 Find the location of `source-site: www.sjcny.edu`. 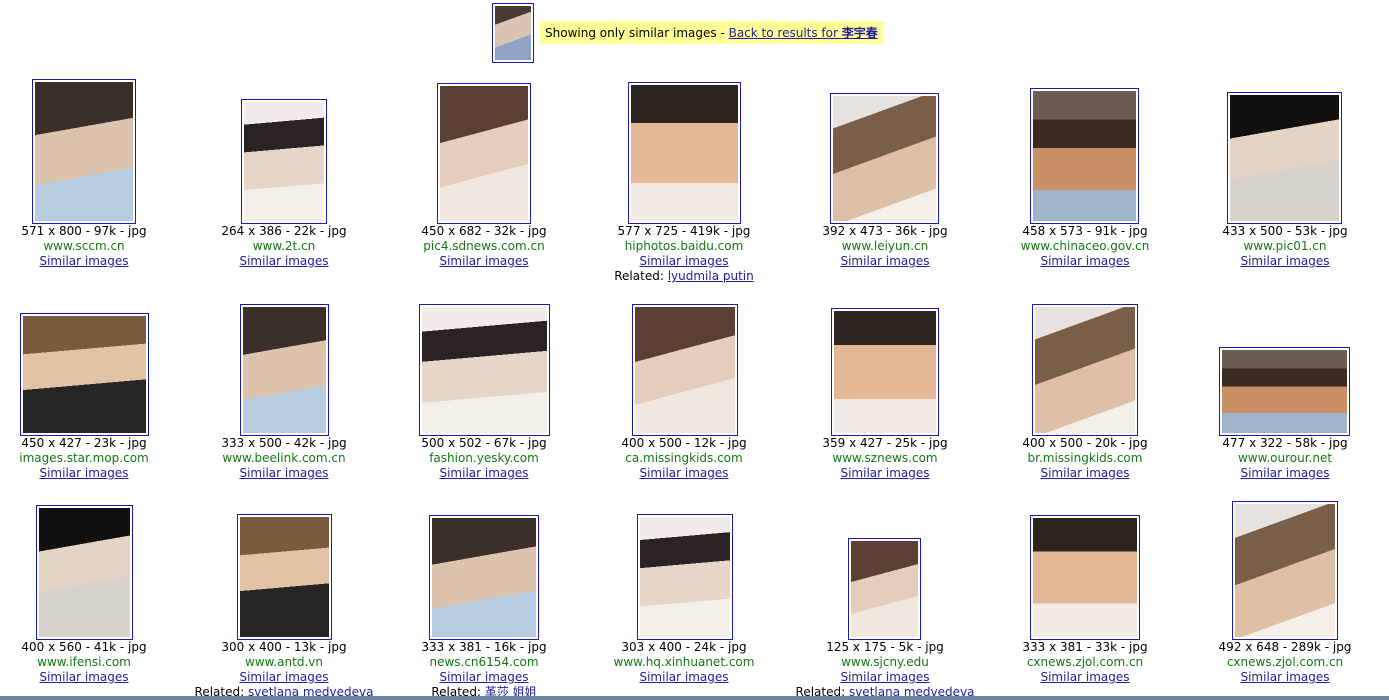

source-site: www.sjcny.edu is located at coordinates (885, 662).